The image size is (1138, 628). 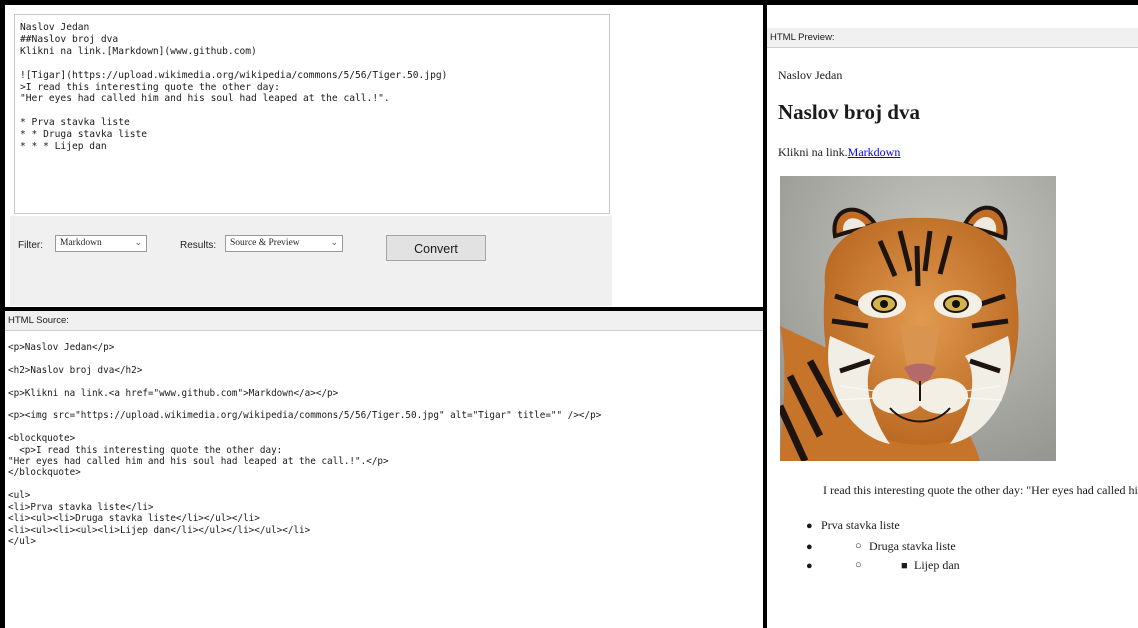 What do you see at coordinates (30, 245) in the screenshot?
I see `filter-label: Filter:` at bounding box center [30, 245].